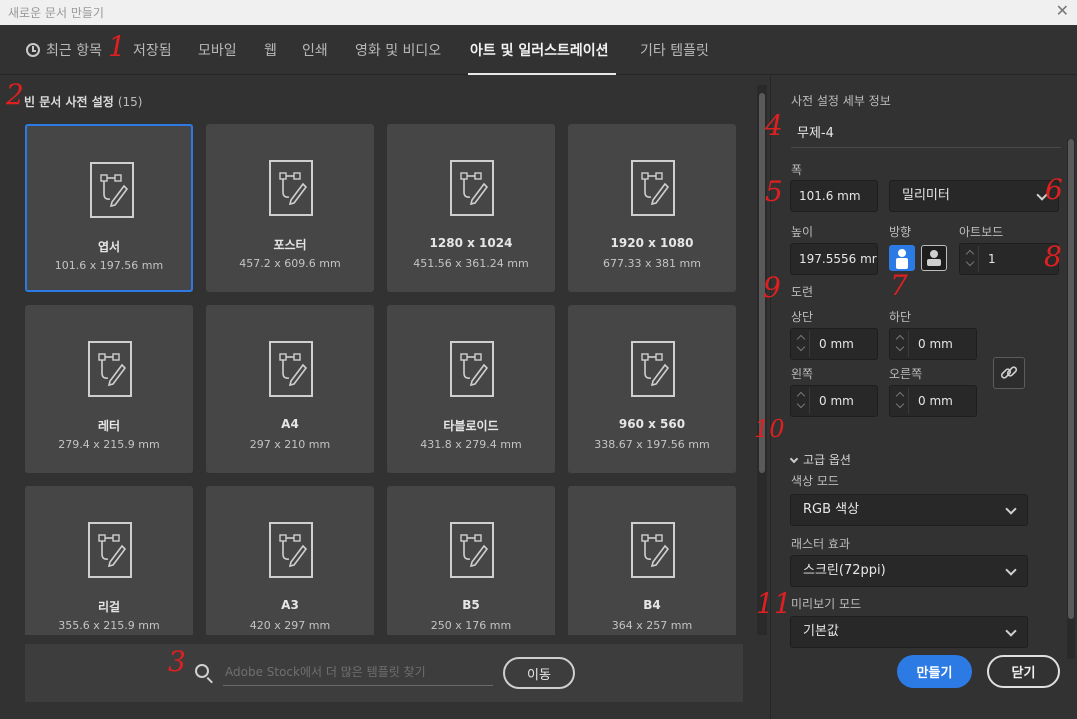 The image size is (1077, 719). I want to click on preset-card: B5 250 x 176 mm, so click(471, 560).